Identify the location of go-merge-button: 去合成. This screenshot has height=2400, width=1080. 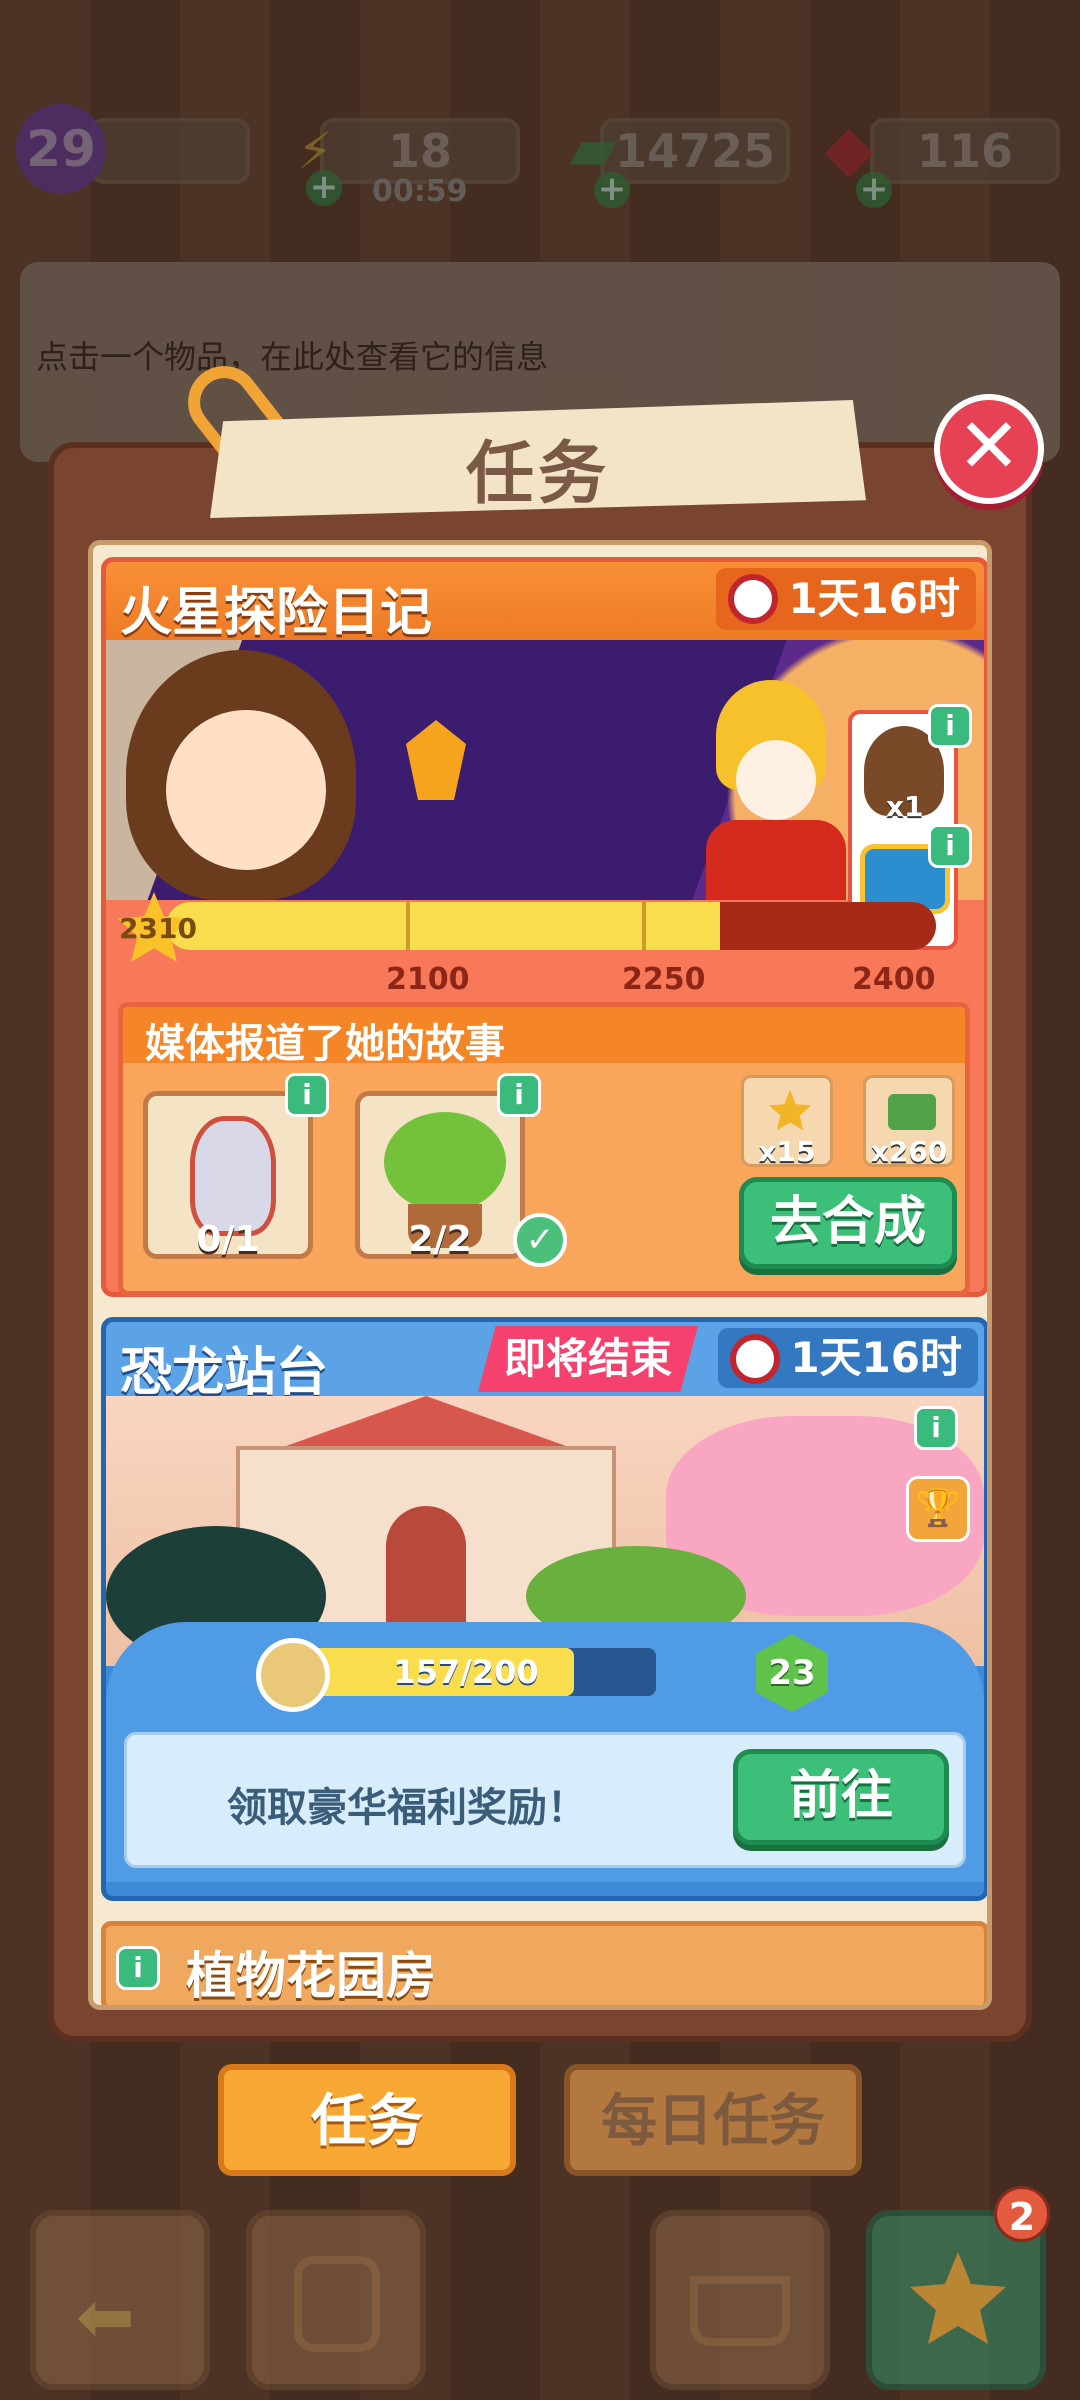
(848, 1223).